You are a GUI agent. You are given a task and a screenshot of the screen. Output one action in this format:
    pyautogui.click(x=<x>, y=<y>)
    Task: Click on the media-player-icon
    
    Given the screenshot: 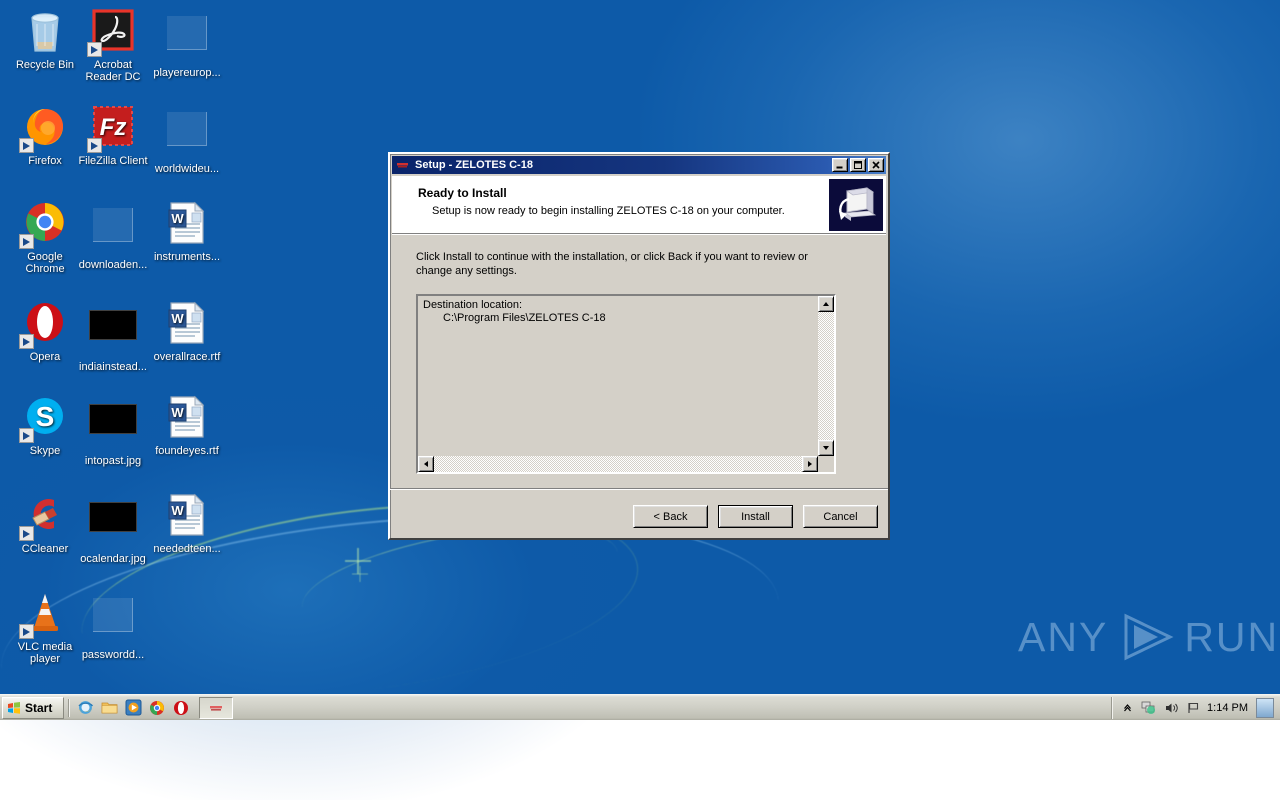 What is the action you would take?
    pyautogui.click(x=133, y=707)
    